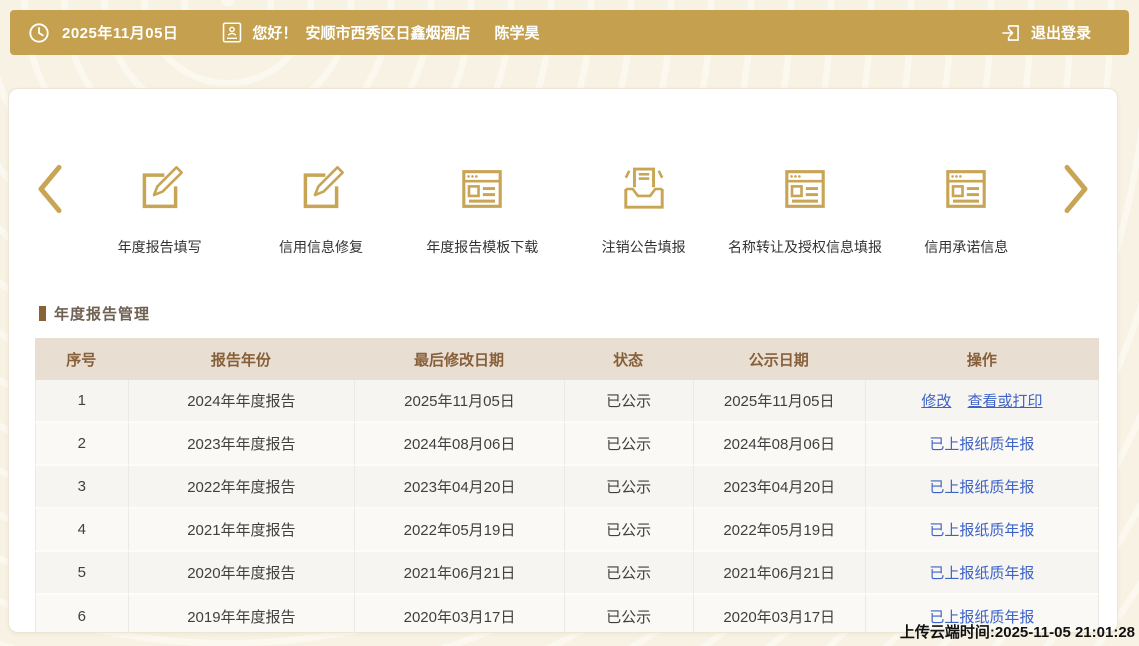 The height and width of the screenshot is (646, 1139). What do you see at coordinates (804, 210) in the screenshot?
I see `carousel-item-name-transfer: 名称转让及授权信息填报` at bounding box center [804, 210].